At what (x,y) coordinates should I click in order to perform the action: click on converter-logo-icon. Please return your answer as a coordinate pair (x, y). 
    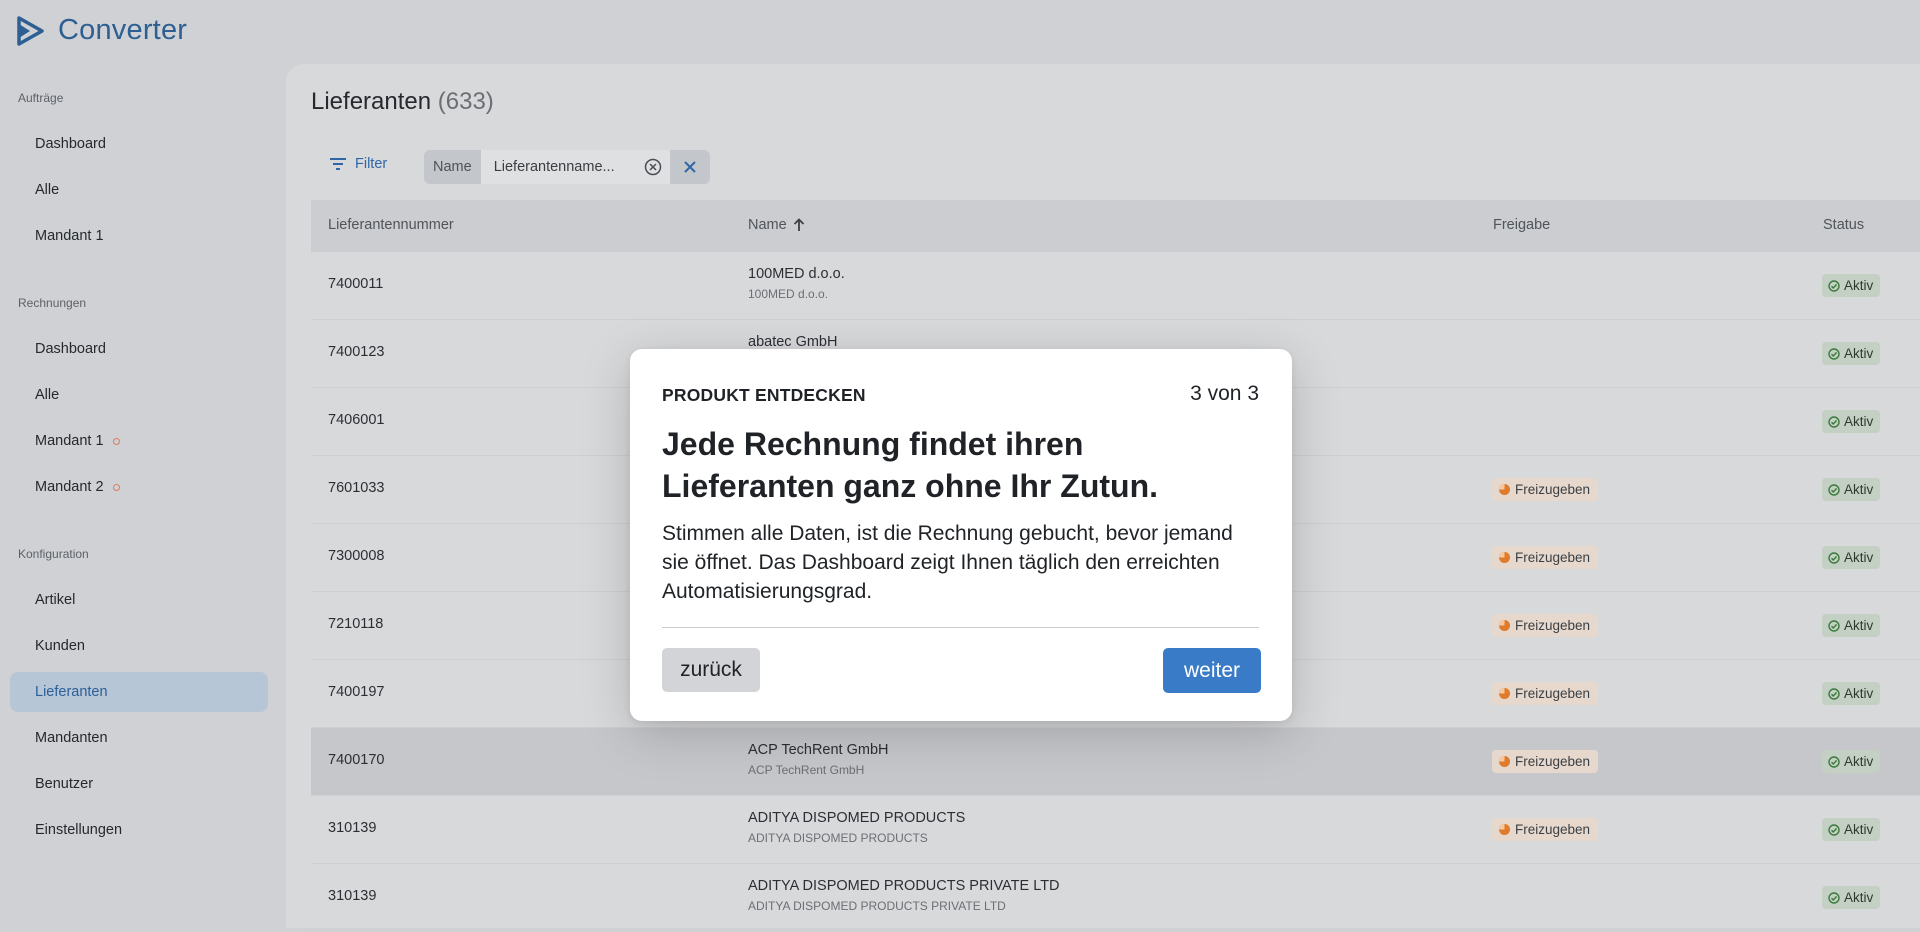
    Looking at the image, I should click on (30, 30).